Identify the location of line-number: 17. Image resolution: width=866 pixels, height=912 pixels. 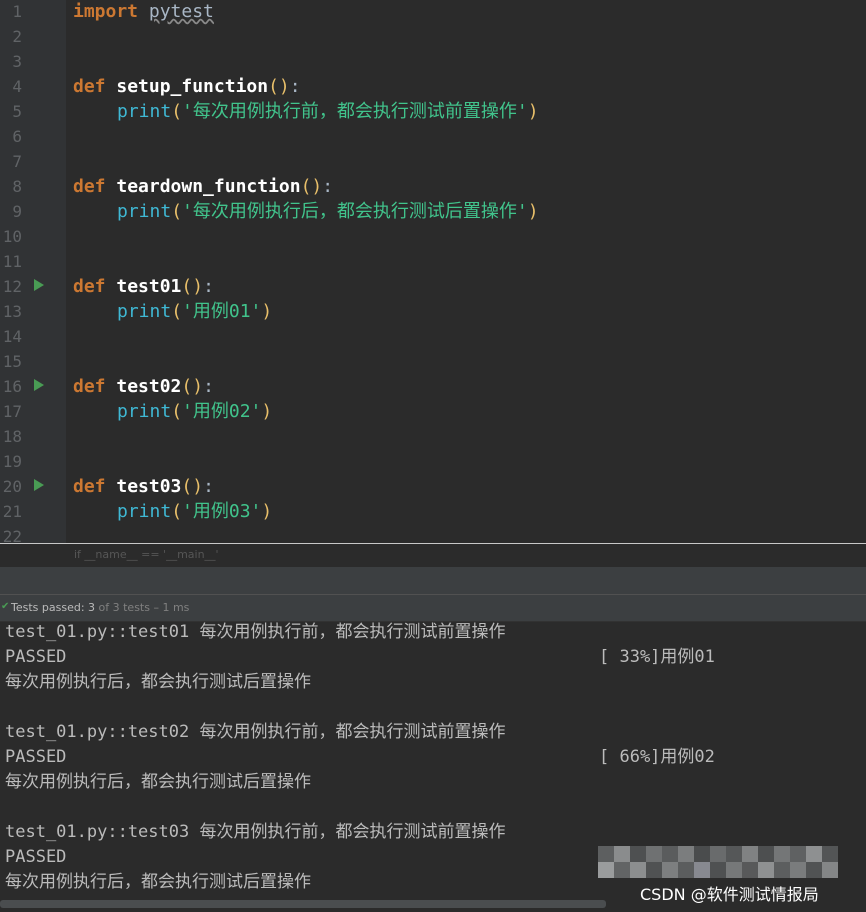
(12, 411).